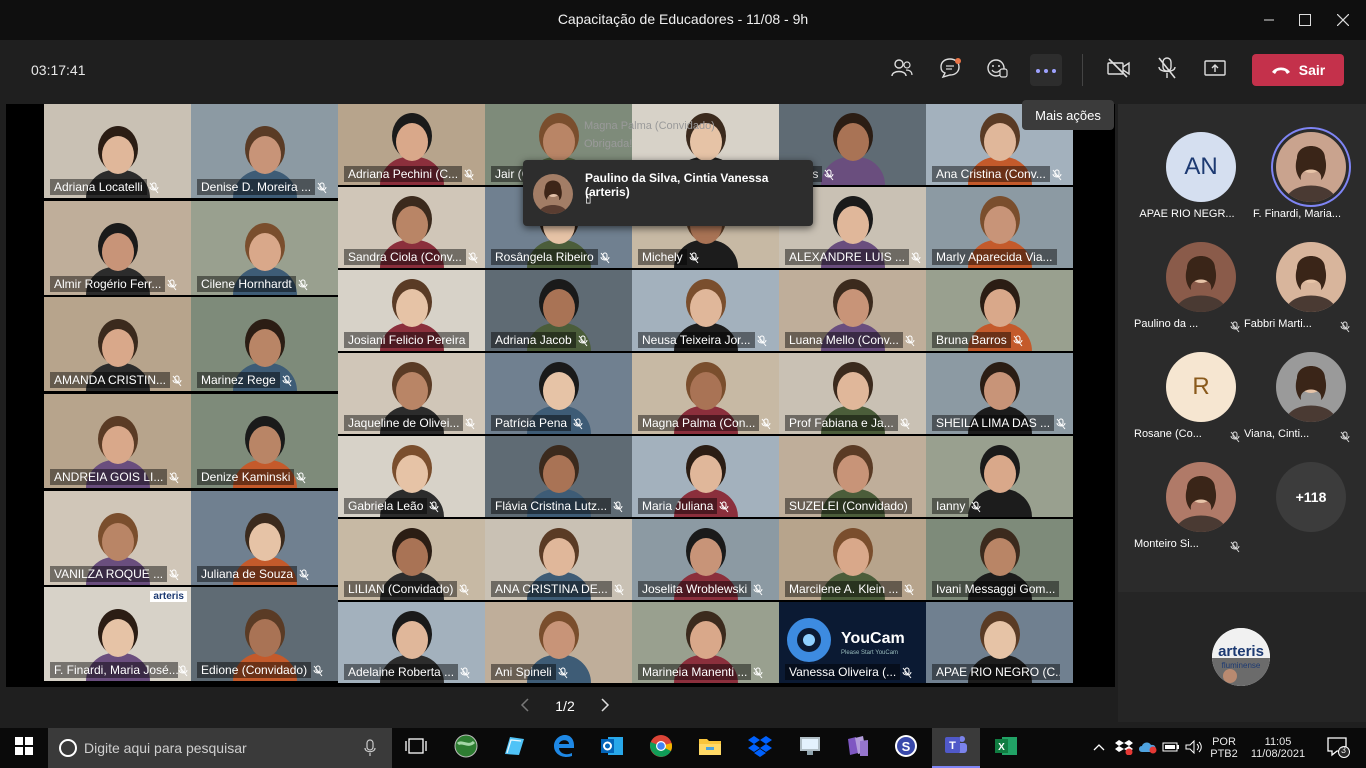  What do you see at coordinates (999, 476) in the screenshot?
I see `video-tile: Ianny` at bounding box center [999, 476].